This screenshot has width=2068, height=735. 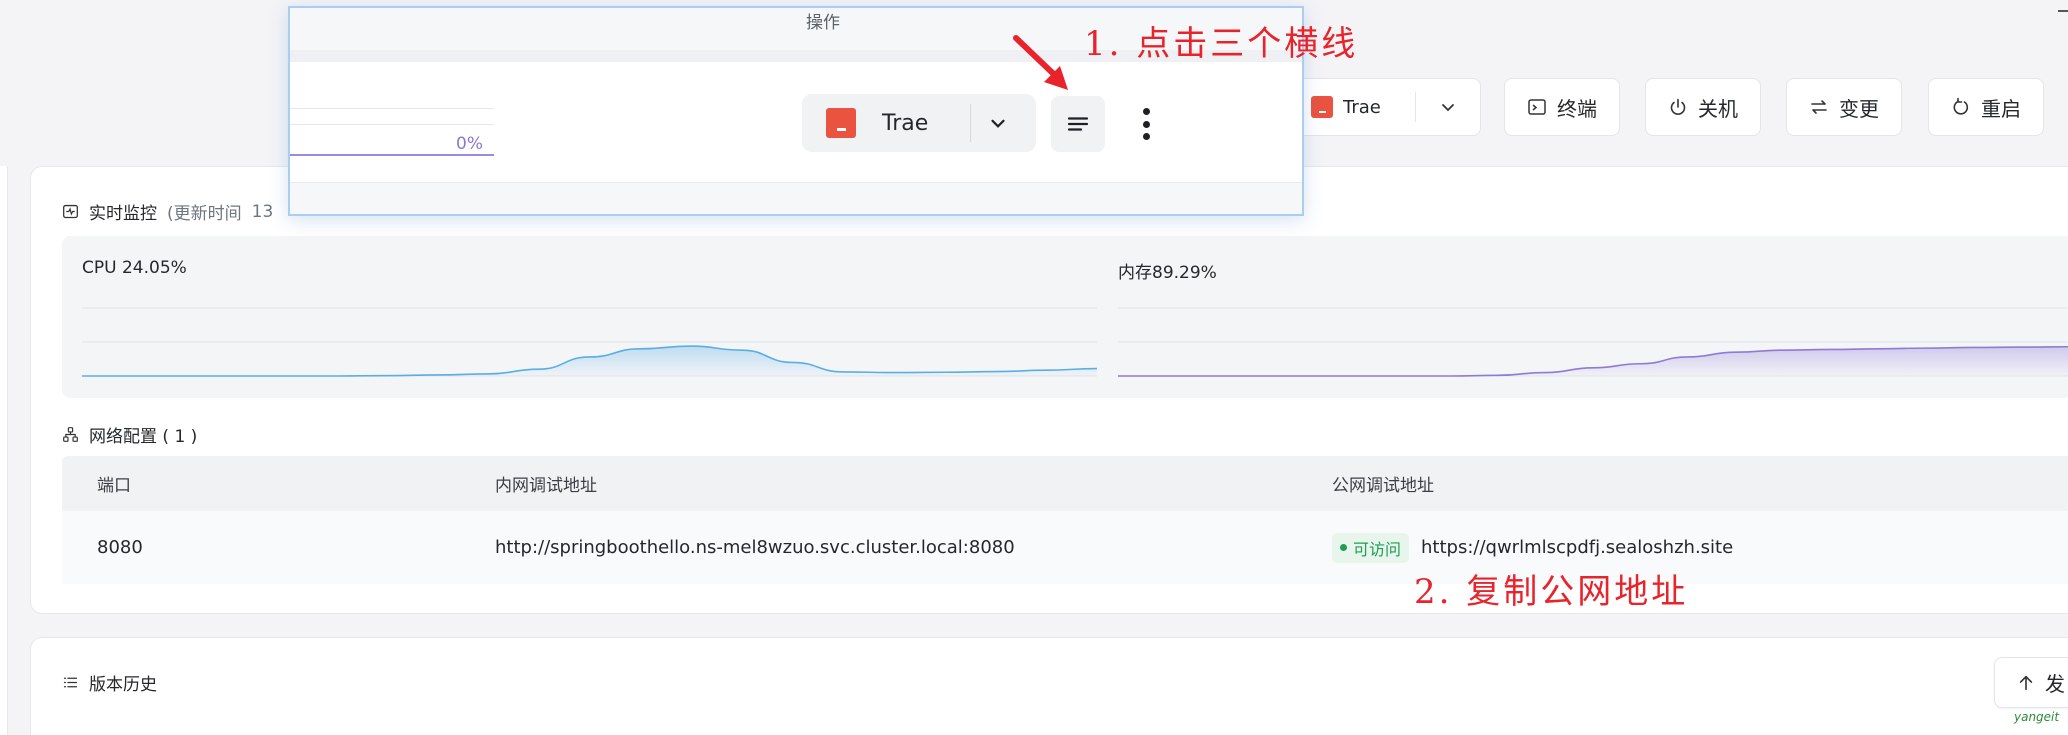 I want to click on runtime-label-zoomed: Trae, so click(x=905, y=123).